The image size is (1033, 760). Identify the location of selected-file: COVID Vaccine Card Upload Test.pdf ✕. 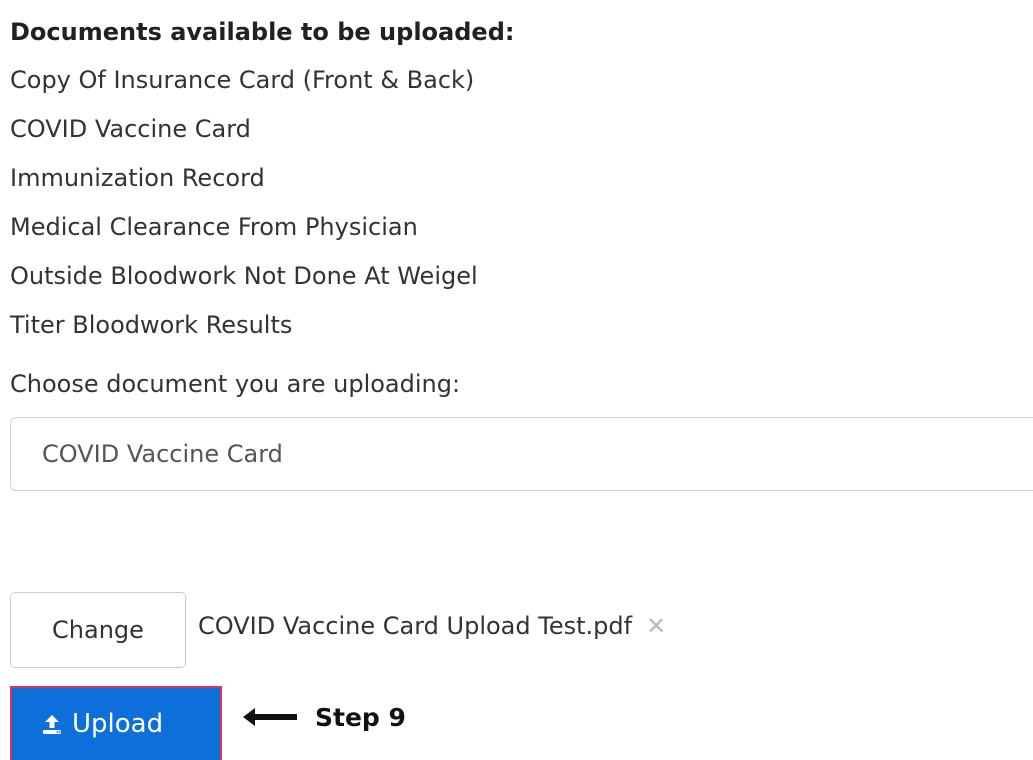
(432, 626).